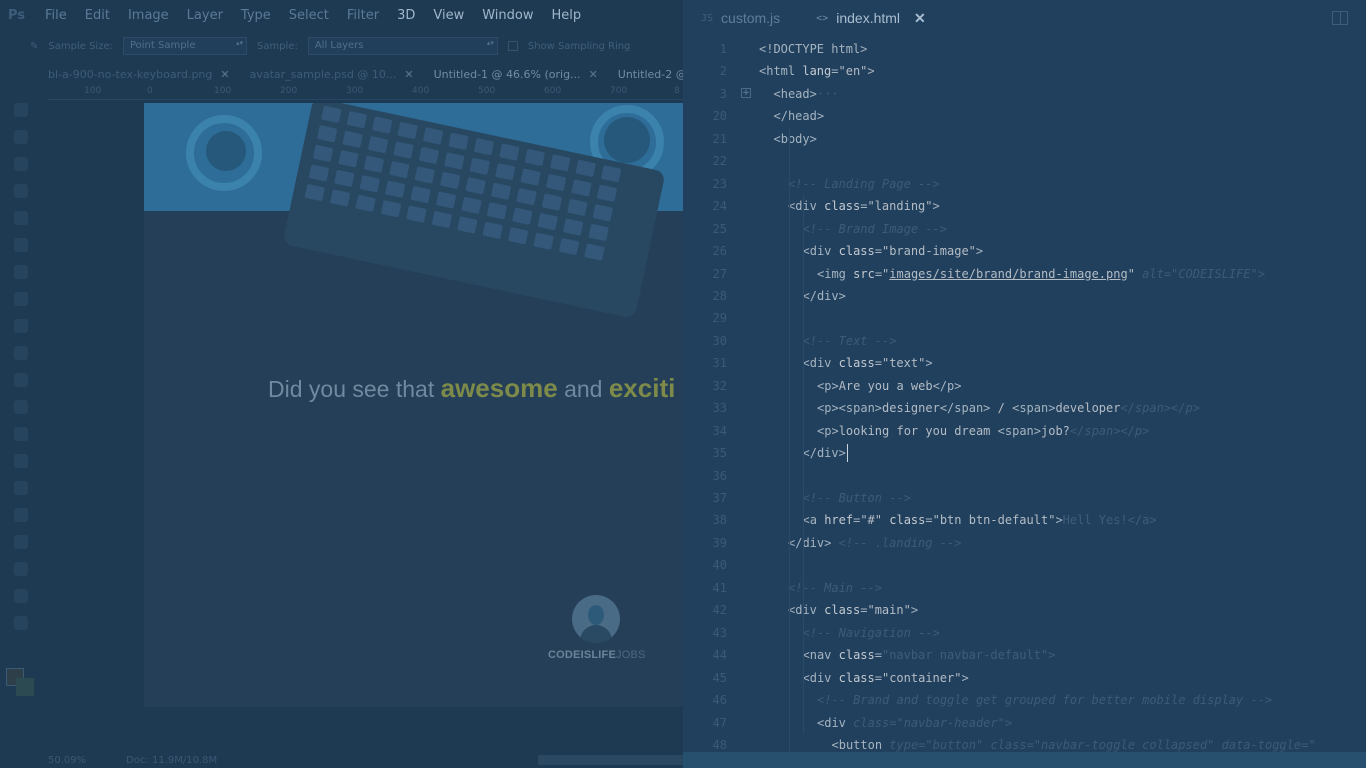 The width and height of the screenshot is (1366, 768). I want to click on code-token: "text", so click(903, 363).